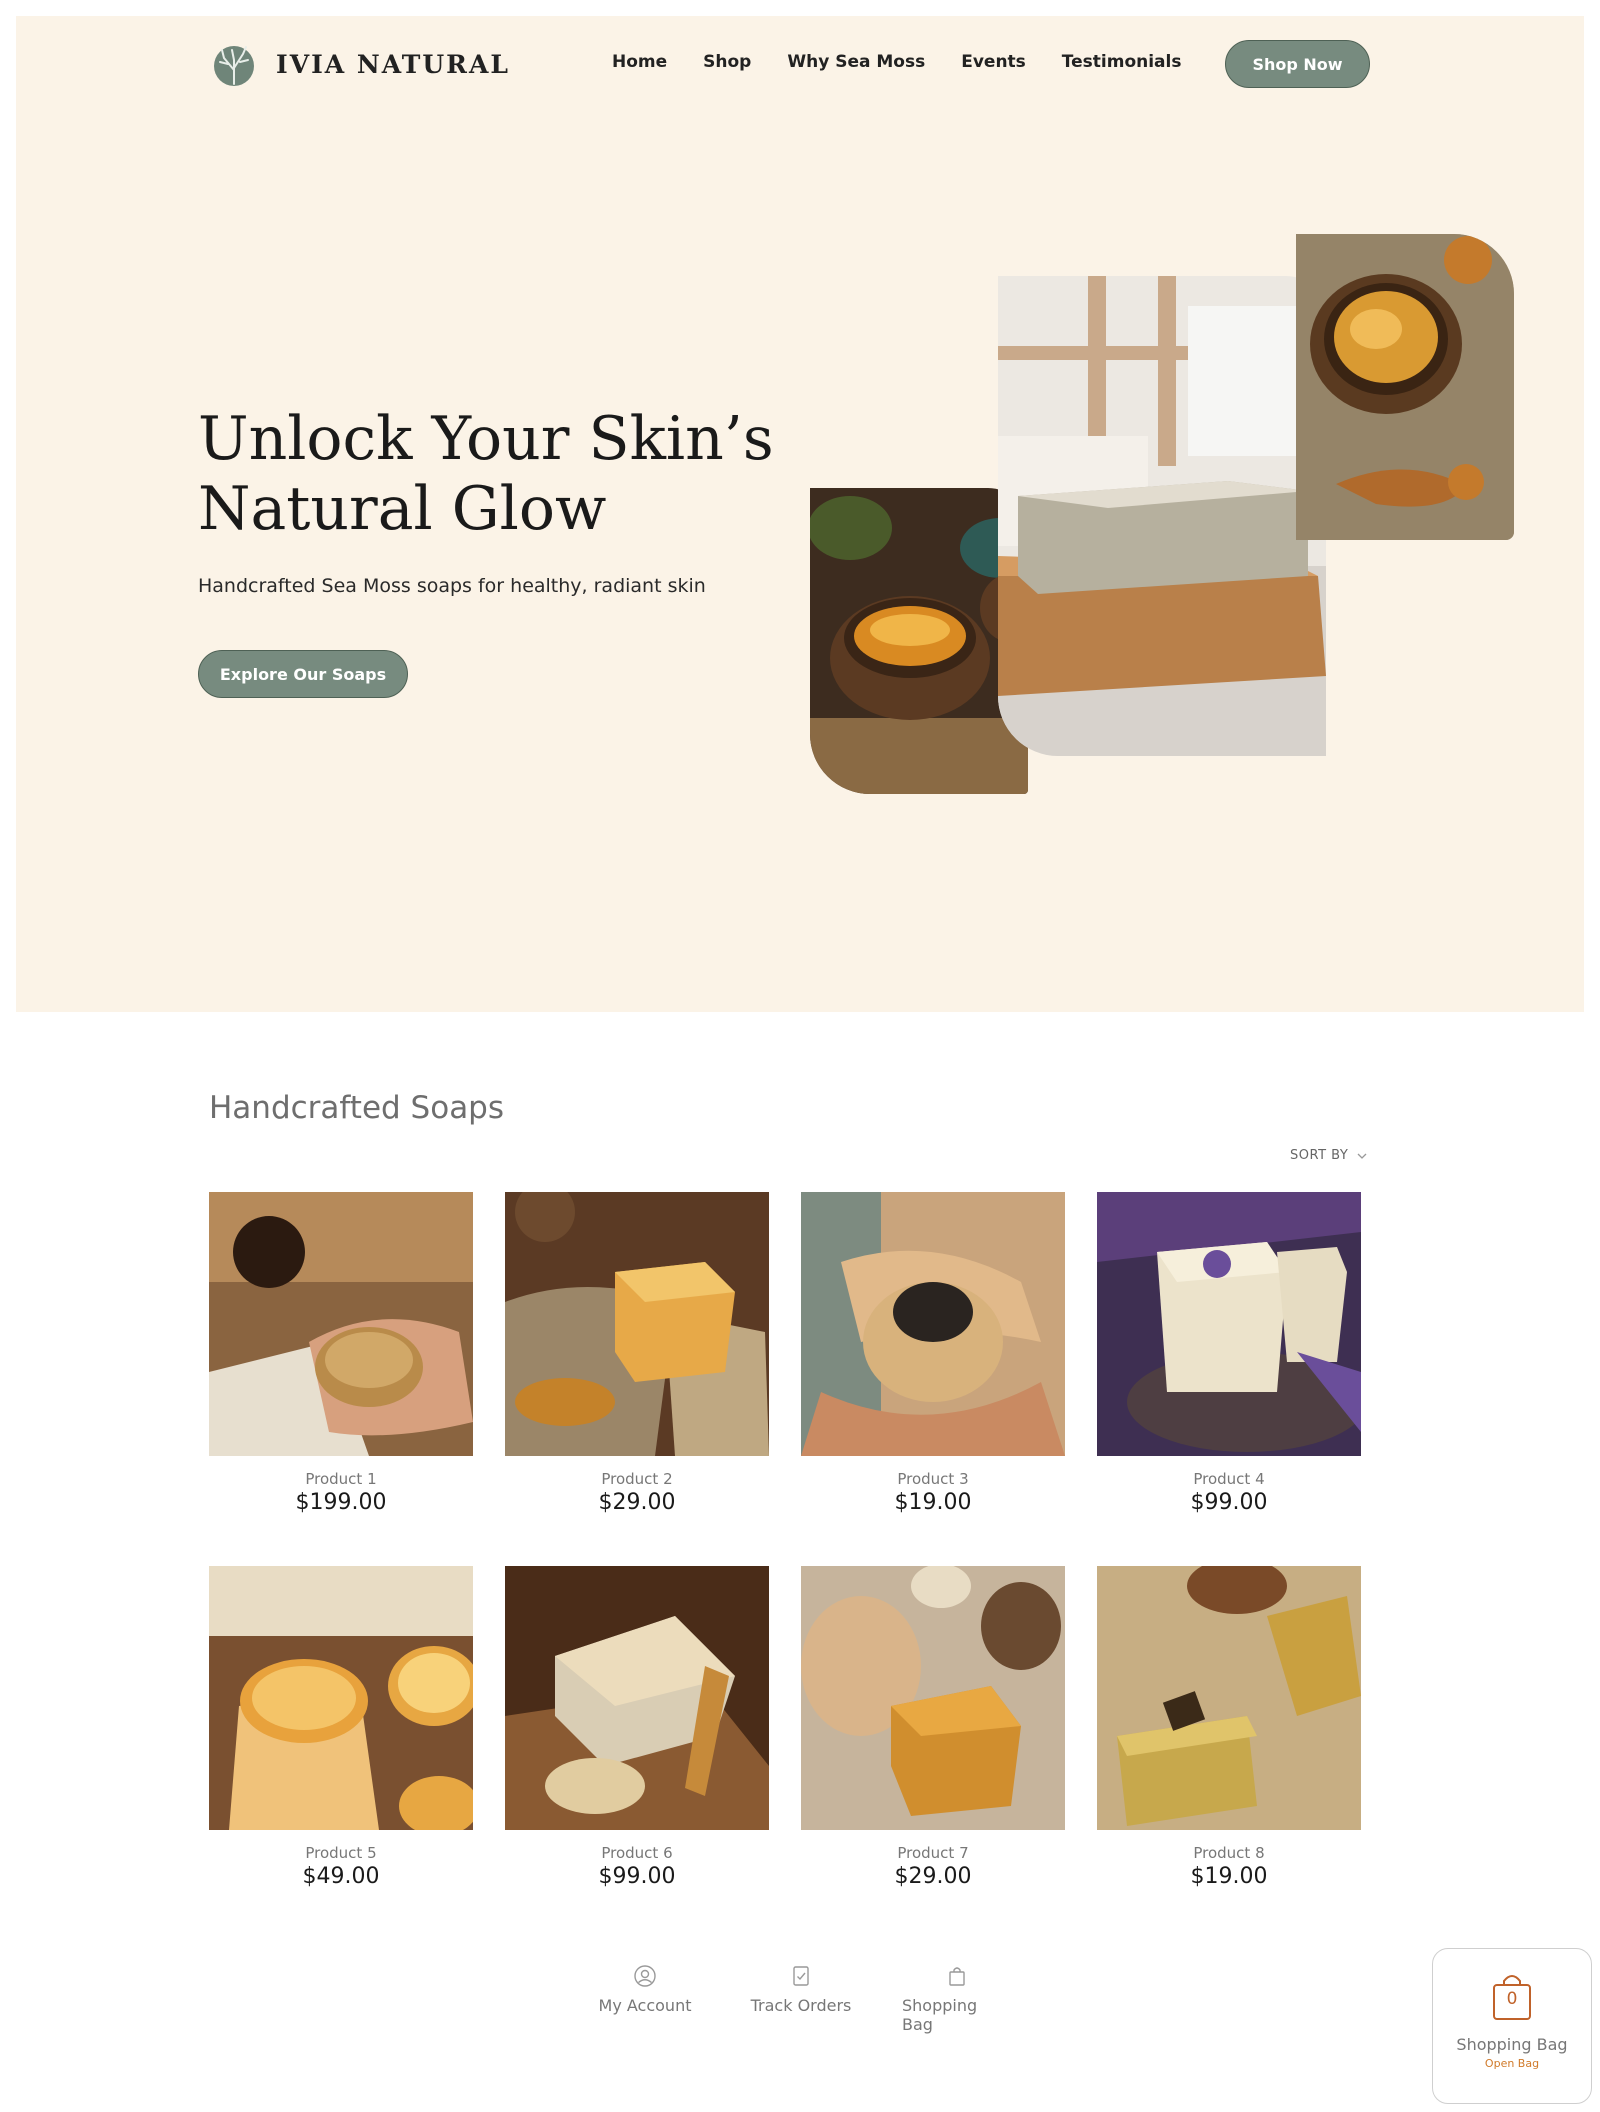 This screenshot has height=2112, width=1600. Describe the element at coordinates (303, 674) in the screenshot. I see `explore-soaps-button: Explore Our Soaps` at that location.